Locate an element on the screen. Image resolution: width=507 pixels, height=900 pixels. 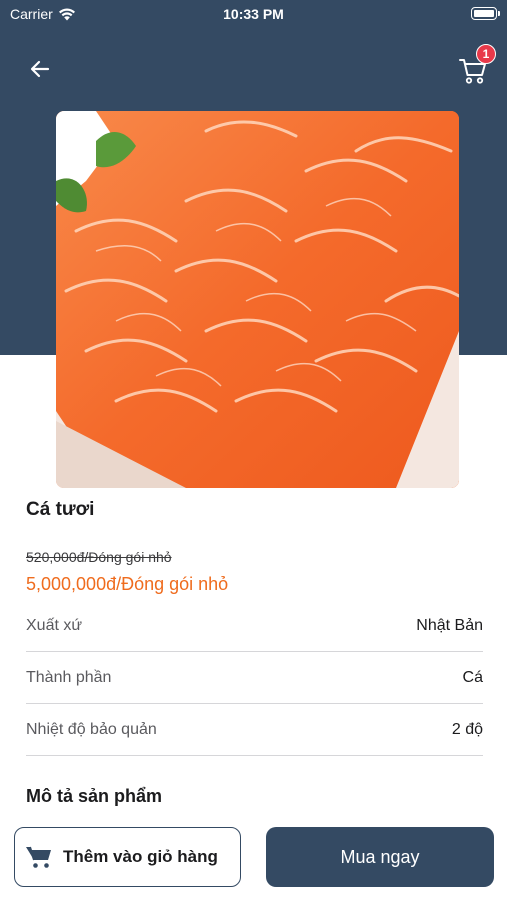
spec-label: Nhiệt độ bảo quản is located at coordinates (91, 729).